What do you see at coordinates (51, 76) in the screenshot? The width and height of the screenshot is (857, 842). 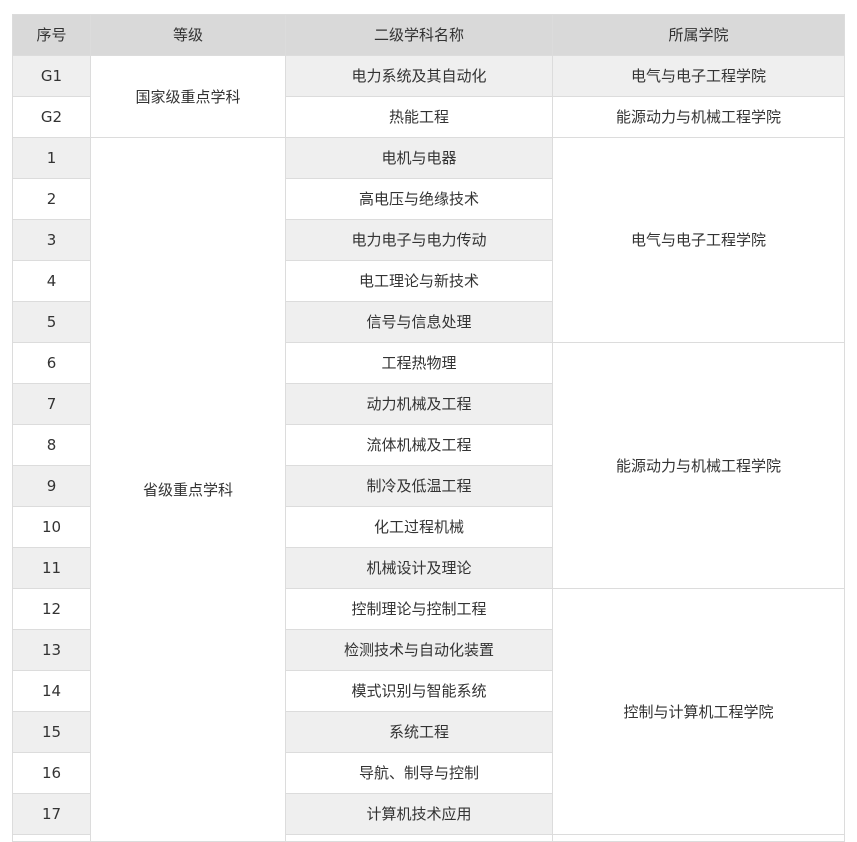 I see `row-number: G1` at bounding box center [51, 76].